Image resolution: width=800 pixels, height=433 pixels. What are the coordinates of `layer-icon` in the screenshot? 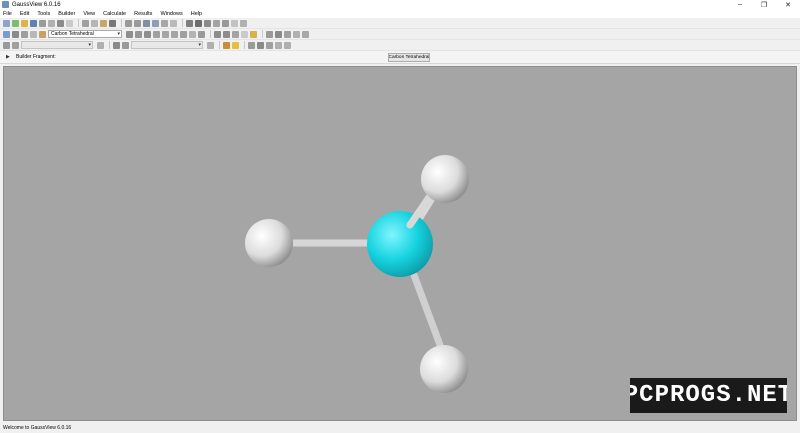 It's located at (296, 34).